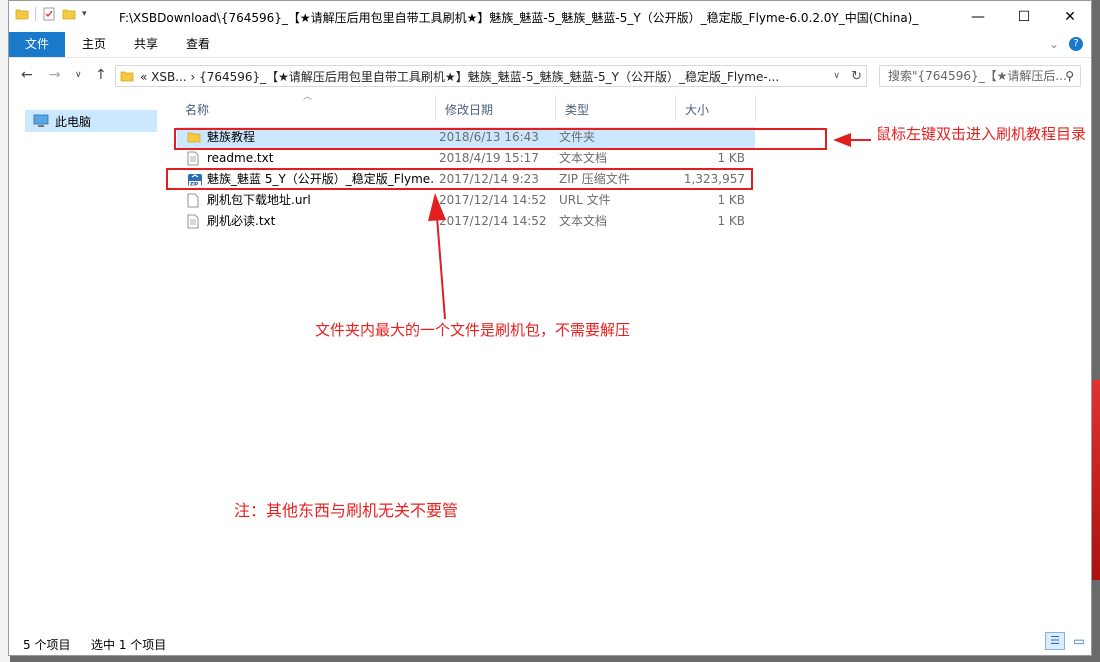  What do you see at coordinates (852, 140) in the screenshot?
I see `arrow-to-folder` at bounding box center [852, 140].